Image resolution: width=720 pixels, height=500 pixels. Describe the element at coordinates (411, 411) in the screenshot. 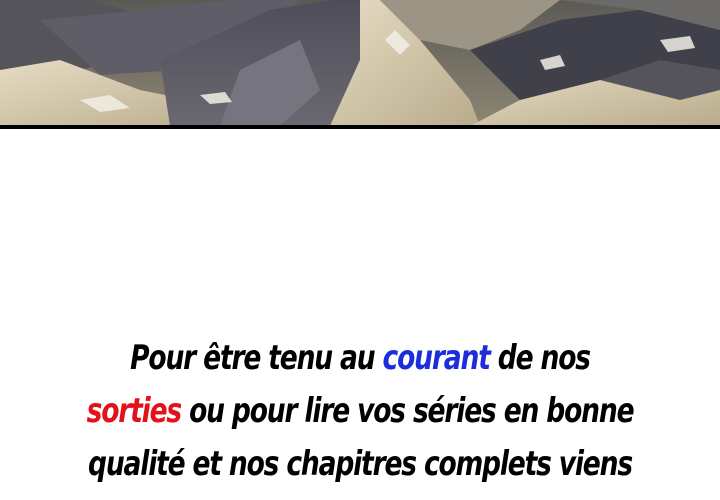

I see `promo-line-2-end: ou pour lire vos séries en bonne` at that location.